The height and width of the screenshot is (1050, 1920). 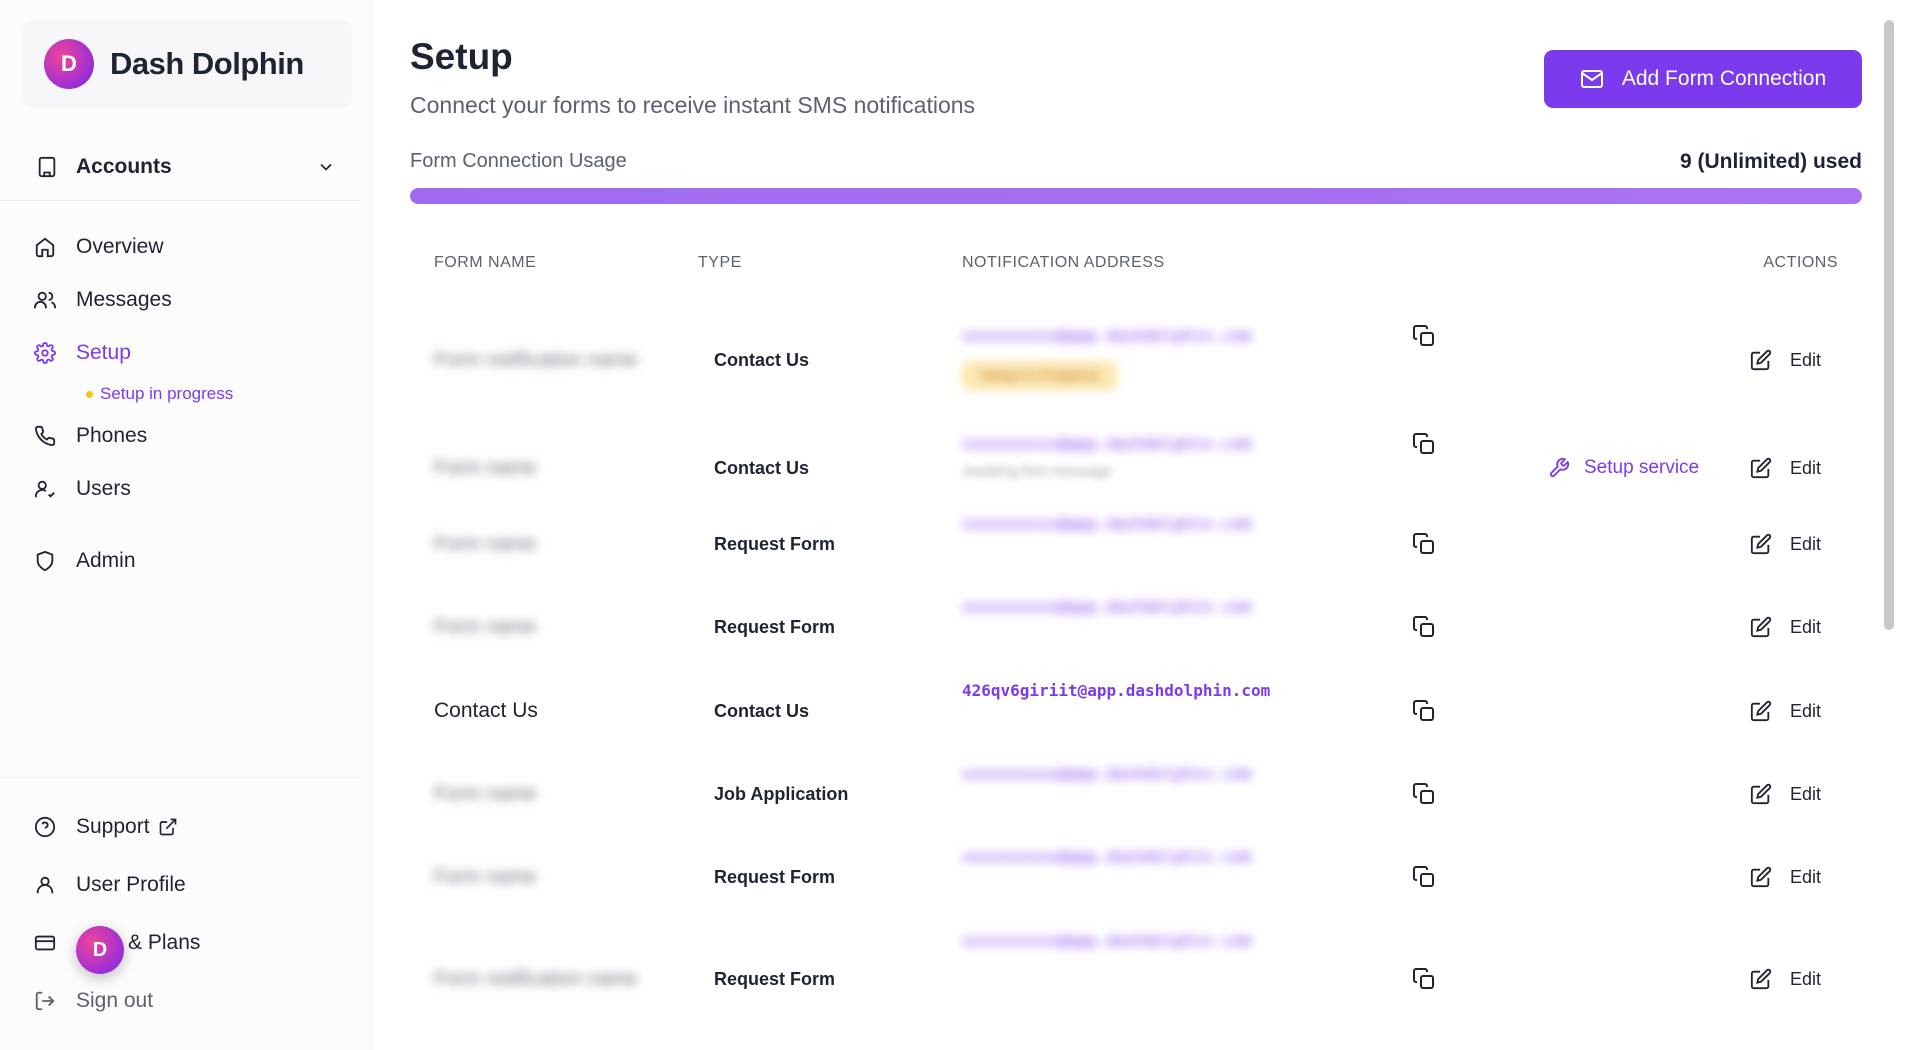 What do you see at coordinates (1761, 877) in the screenshot?
I see `edit-icon` at bounding box center [1761, 877].